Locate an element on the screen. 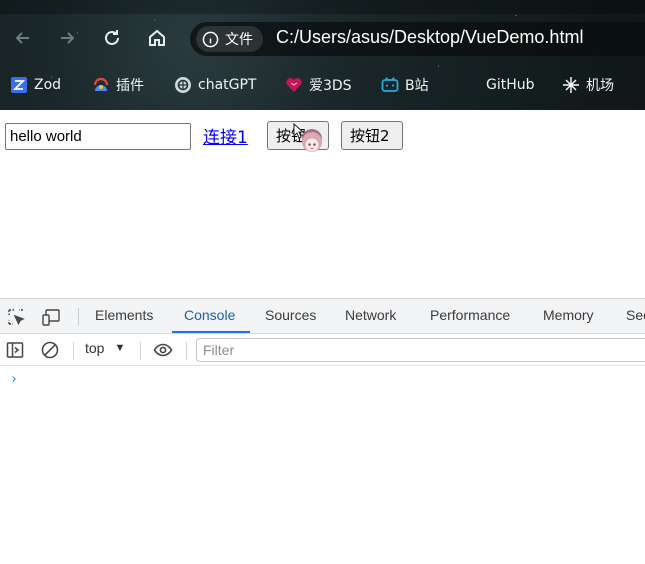  back-button is located at coordinates (23, 38).